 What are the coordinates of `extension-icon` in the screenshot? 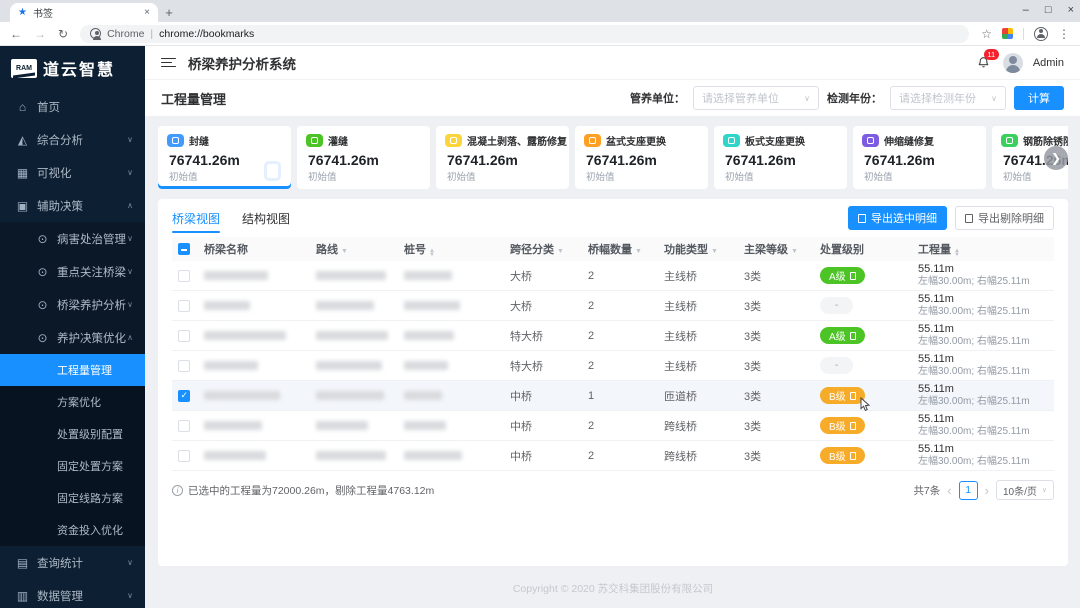 It's located at (1007, 33).